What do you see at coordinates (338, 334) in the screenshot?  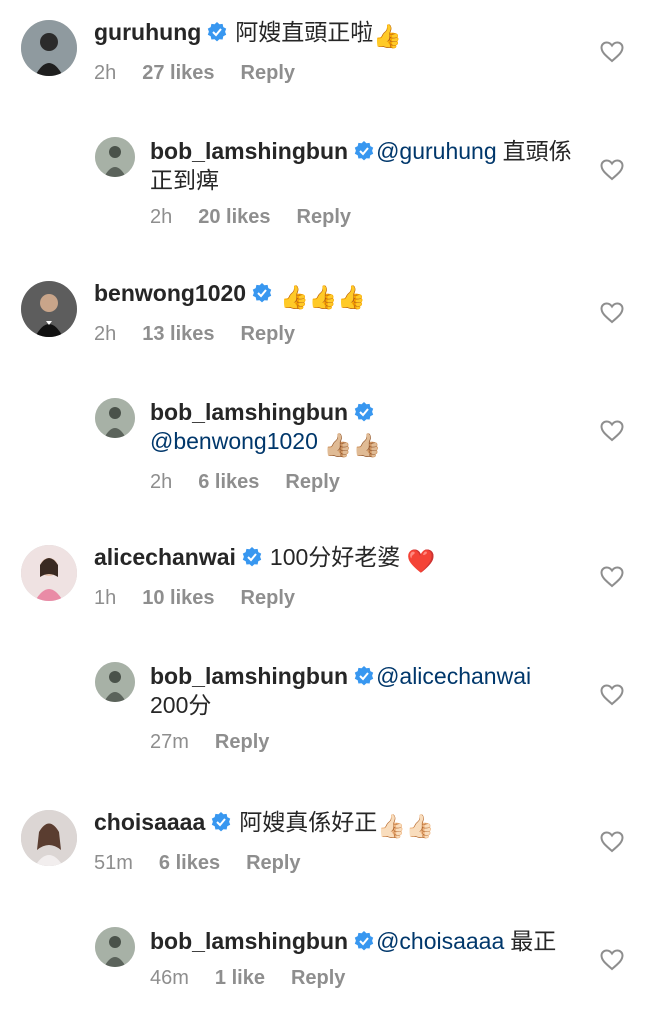 I see `comment-meta: 2h 13 likes Reply` at bounding box center [338, 334].